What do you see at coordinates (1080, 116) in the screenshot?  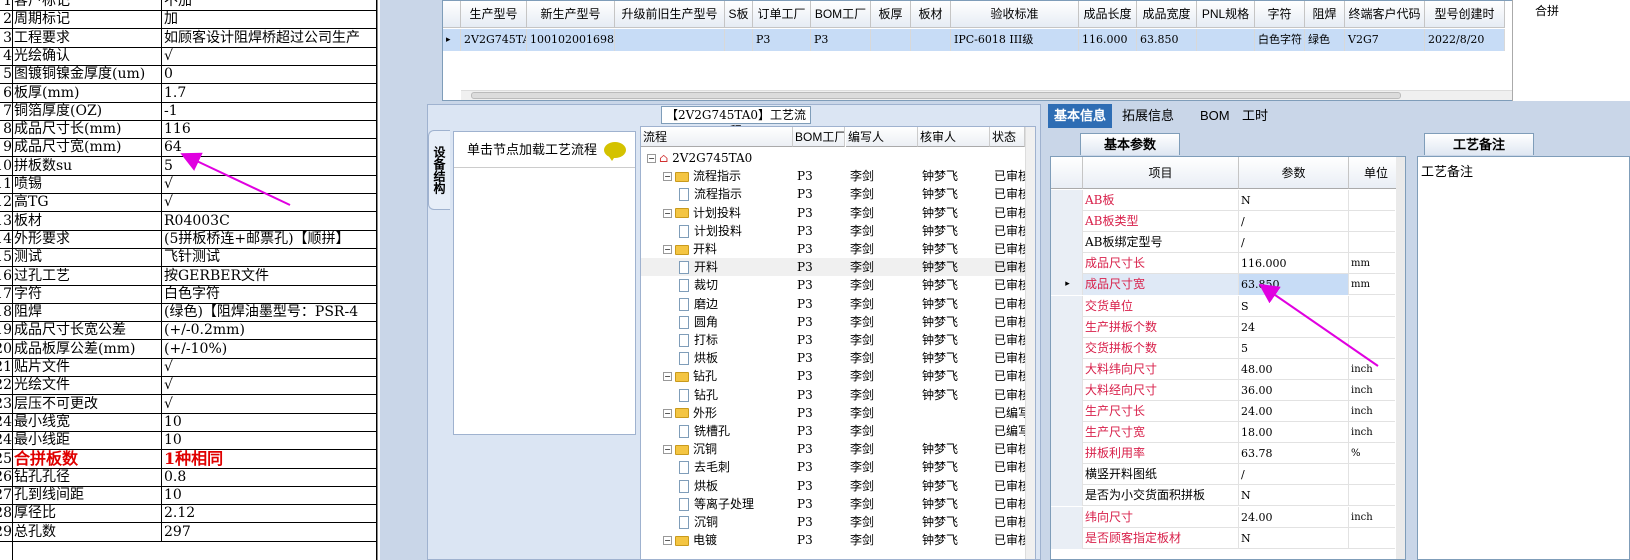 I see `tab-basic-info: 基本信息` at bounding box center [1080, 116].